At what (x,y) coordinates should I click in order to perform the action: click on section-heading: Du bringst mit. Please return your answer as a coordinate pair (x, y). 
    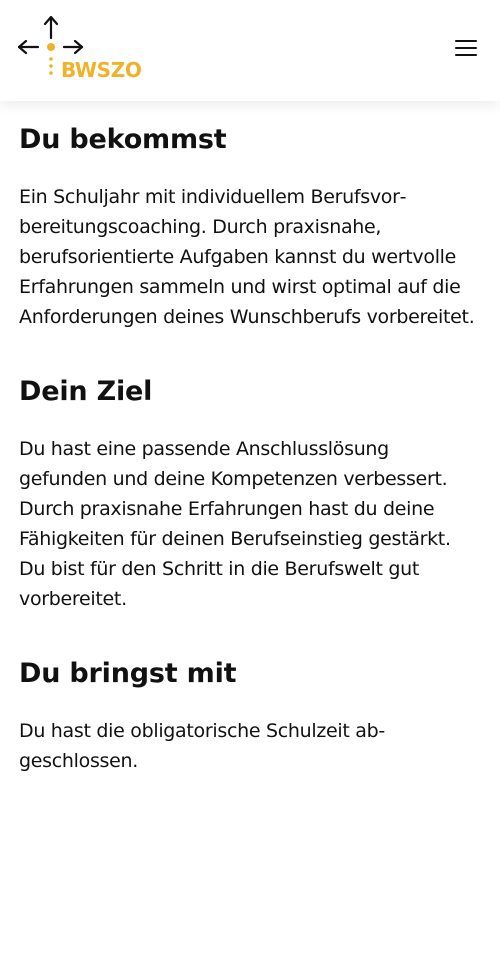
    Looking at the image, I should click on (128, 673).